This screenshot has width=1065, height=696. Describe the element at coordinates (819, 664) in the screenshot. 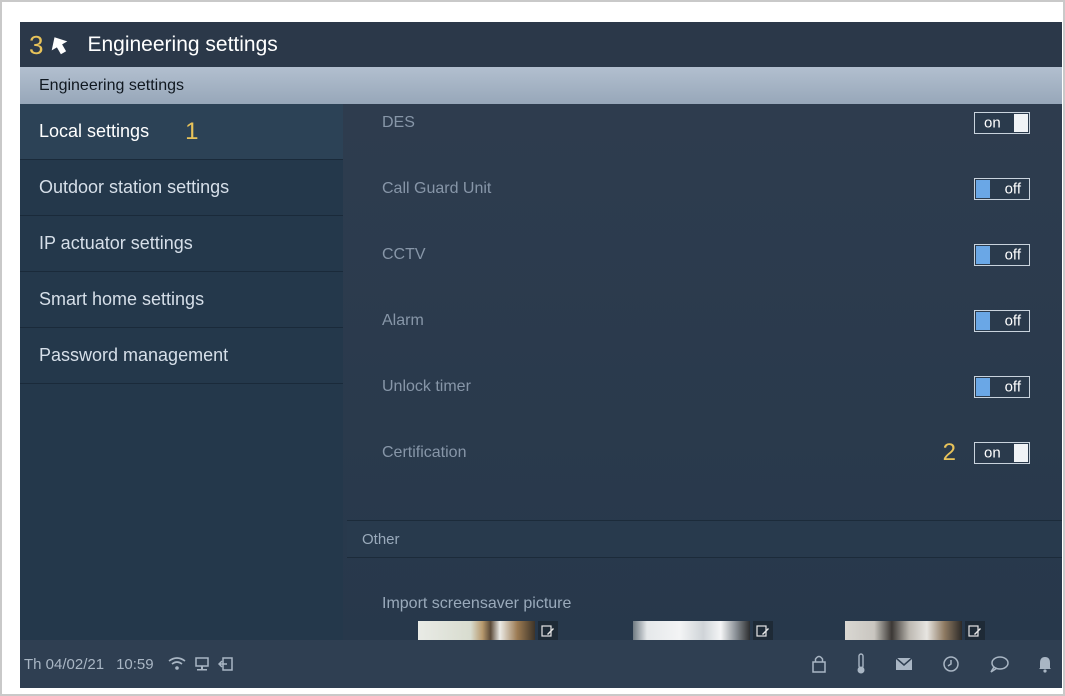

I see `lock-icon` at that location.